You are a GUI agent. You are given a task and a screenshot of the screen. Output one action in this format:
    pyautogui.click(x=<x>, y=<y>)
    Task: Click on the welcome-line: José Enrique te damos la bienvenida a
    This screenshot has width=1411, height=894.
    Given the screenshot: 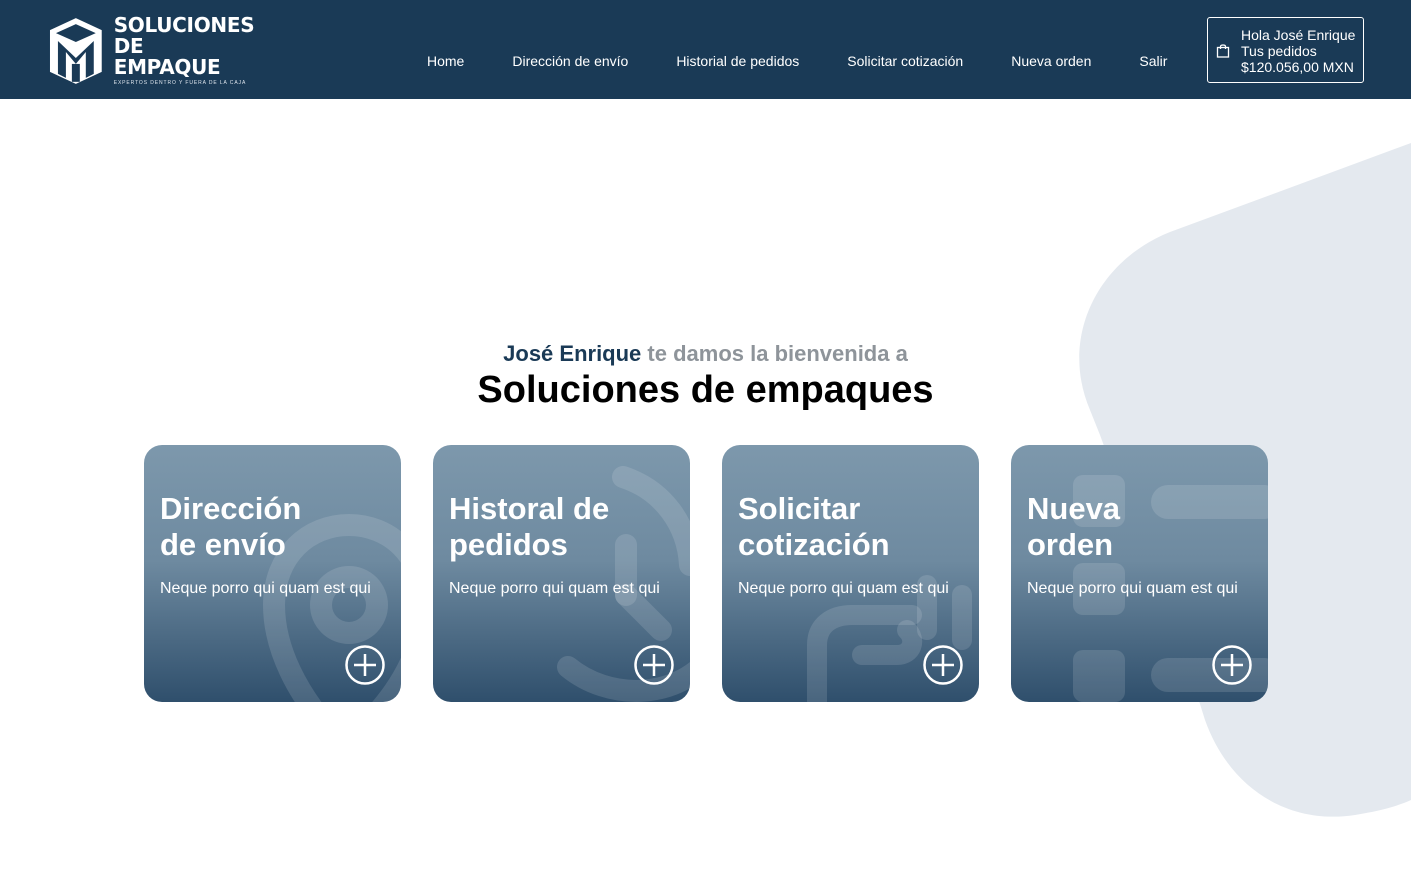 What is the action you would take?
    pyautogui.click(x=705, y=354)
    